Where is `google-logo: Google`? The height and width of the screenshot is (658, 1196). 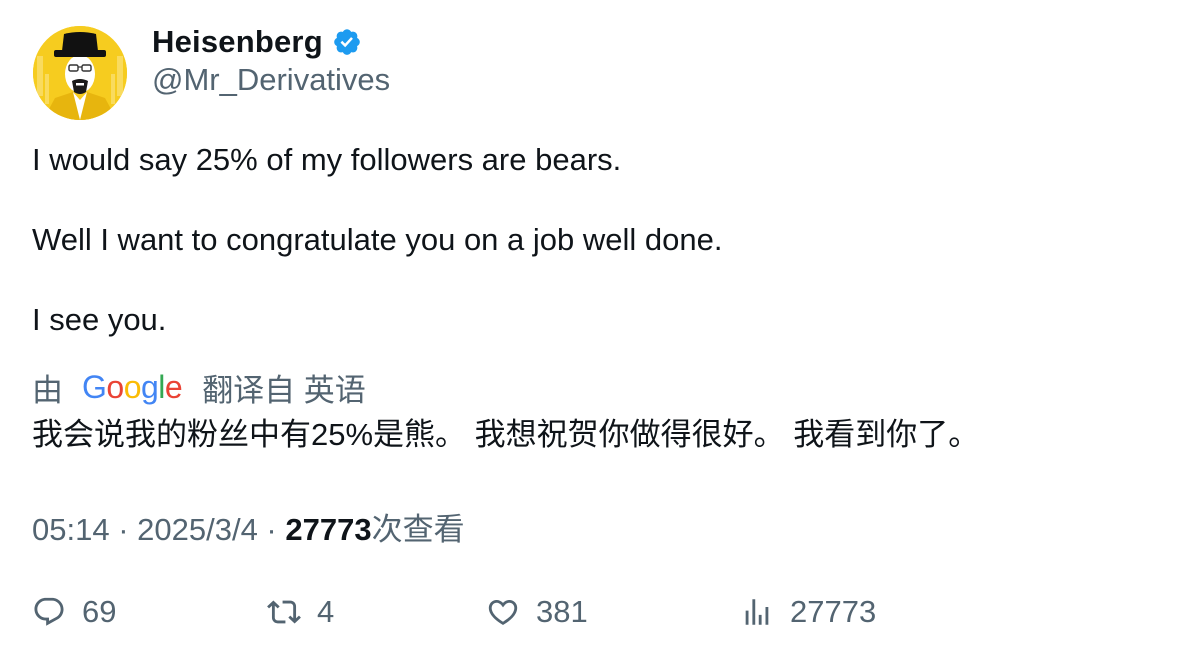 google-logo: Google is located at coordinates (132, 386).